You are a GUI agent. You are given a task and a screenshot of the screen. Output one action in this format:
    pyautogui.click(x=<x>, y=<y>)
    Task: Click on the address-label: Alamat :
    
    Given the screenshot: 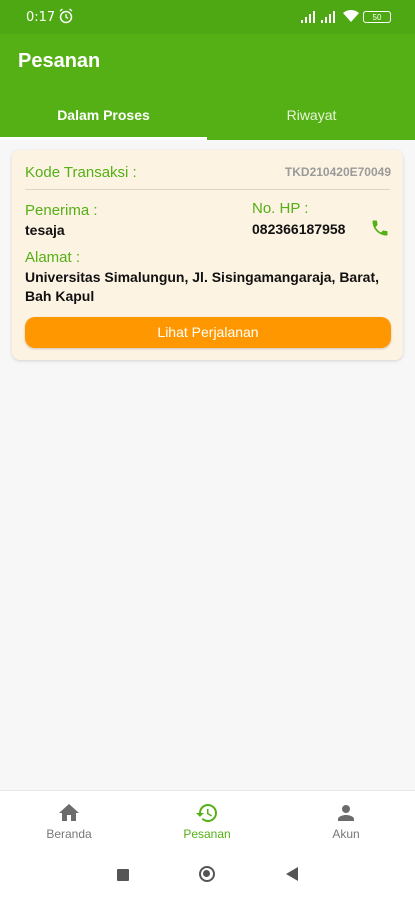 What is the action you would take?
    pyautogui.click(x=53, y=257)
    